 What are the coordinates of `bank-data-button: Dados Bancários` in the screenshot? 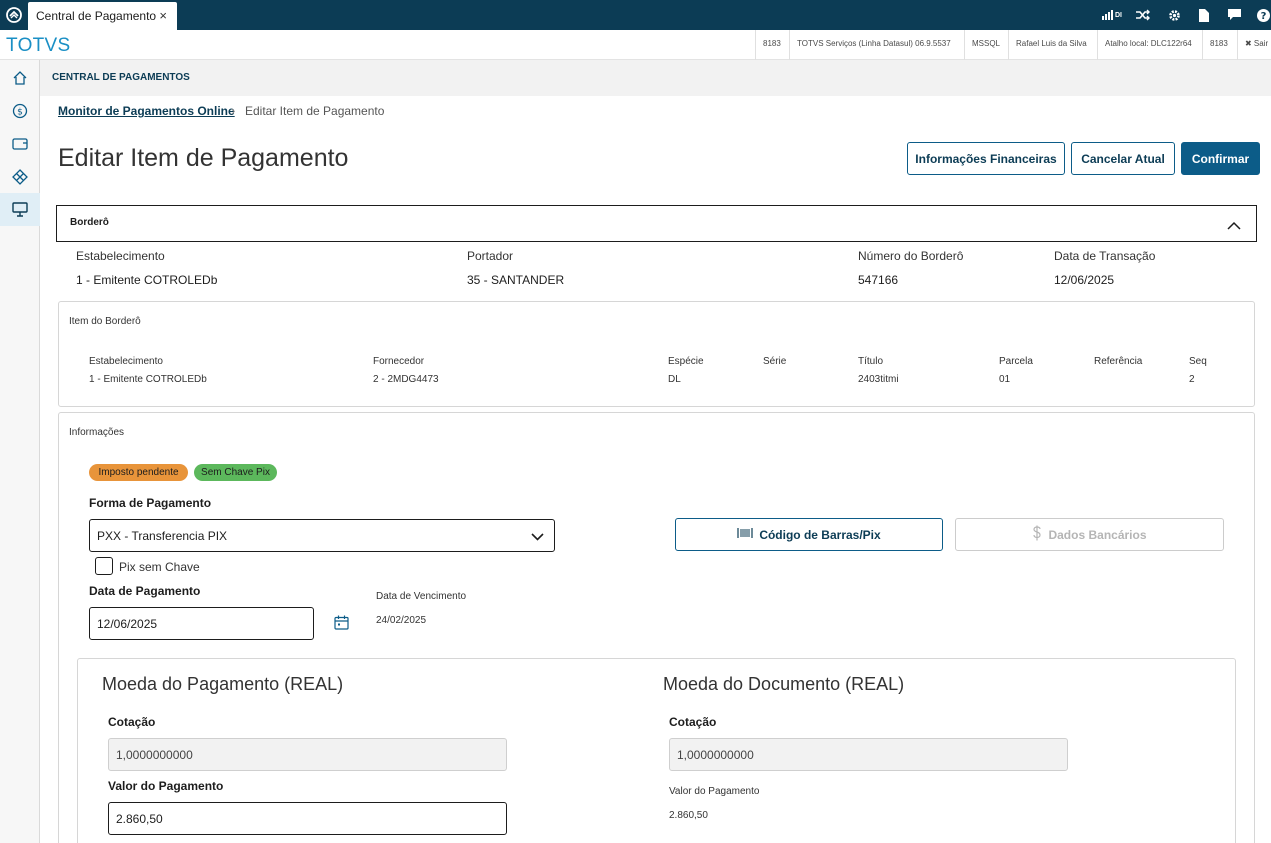 It's located at (1089, 534).